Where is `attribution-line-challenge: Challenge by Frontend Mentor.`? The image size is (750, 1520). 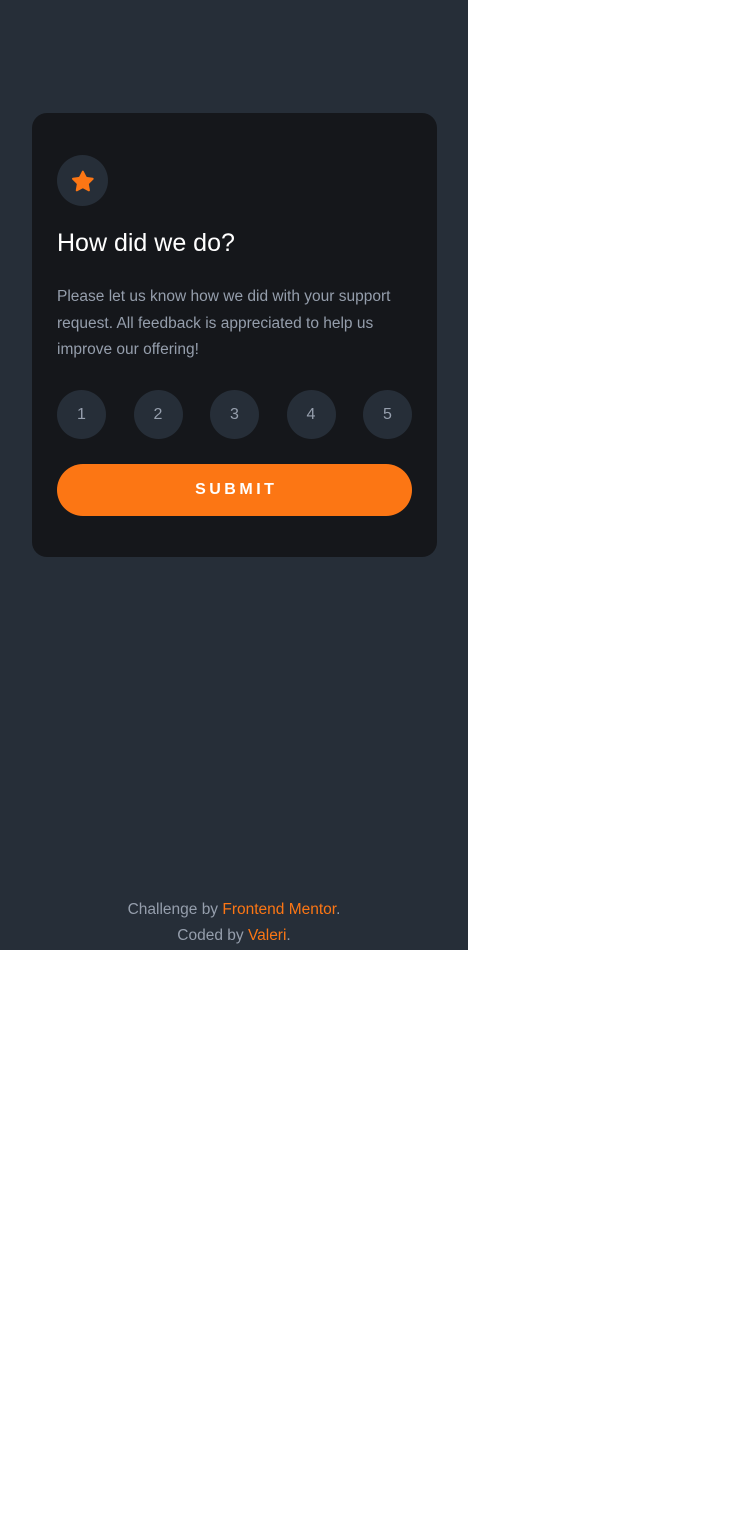
attribution-line-challenge: Challenge by Frontend Mentor. is located at coordinates (234, 910).